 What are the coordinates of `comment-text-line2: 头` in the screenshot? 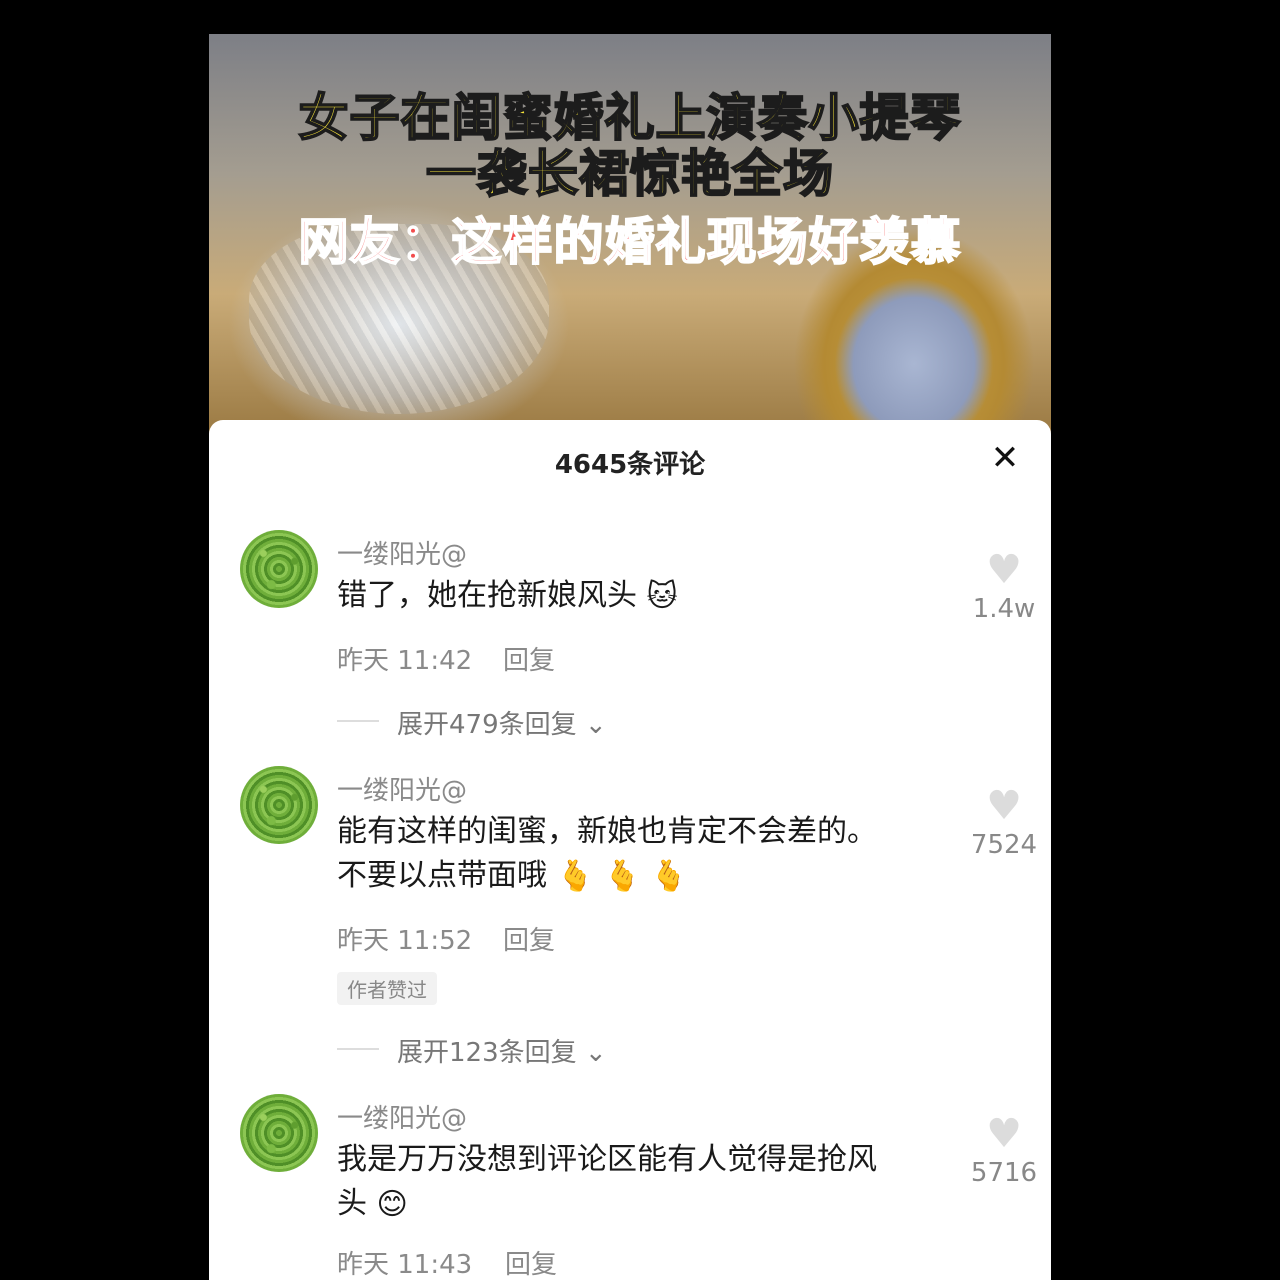 It's located at (352, 1203).